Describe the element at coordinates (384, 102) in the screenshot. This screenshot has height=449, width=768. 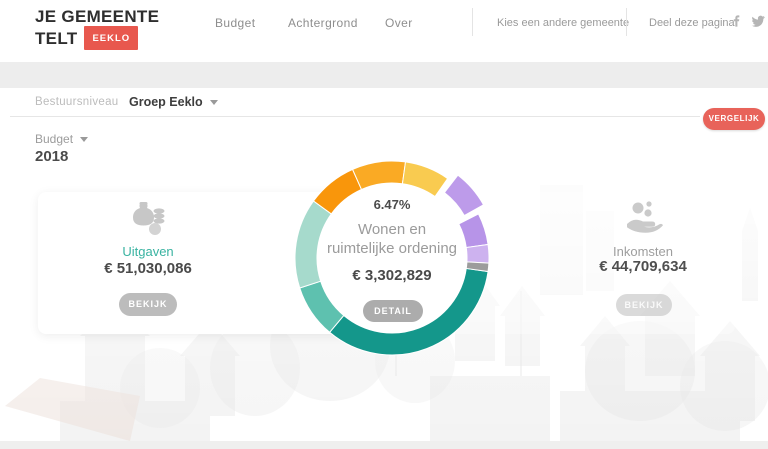
I see `level-selector-row: Bestuursniveau Groep Eeklo` at that location.